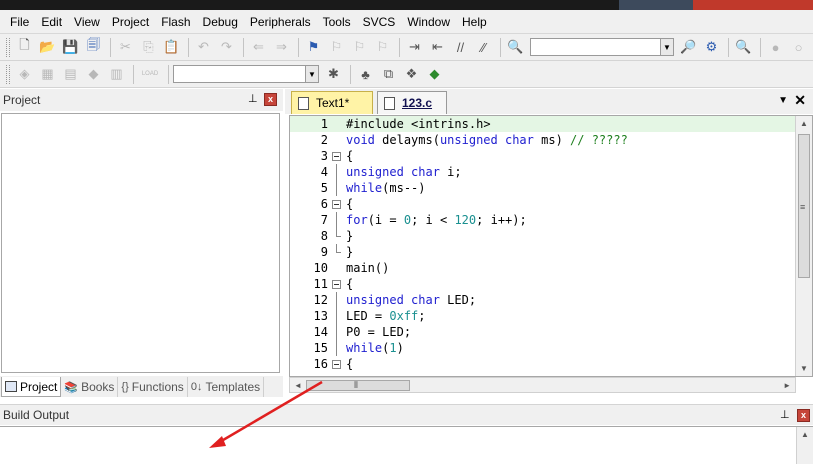  What do you see at coordinates (226, 387) in the screenshot?
I see `tab-templates: 0↓ Templates` at bounding box center [226, 387].